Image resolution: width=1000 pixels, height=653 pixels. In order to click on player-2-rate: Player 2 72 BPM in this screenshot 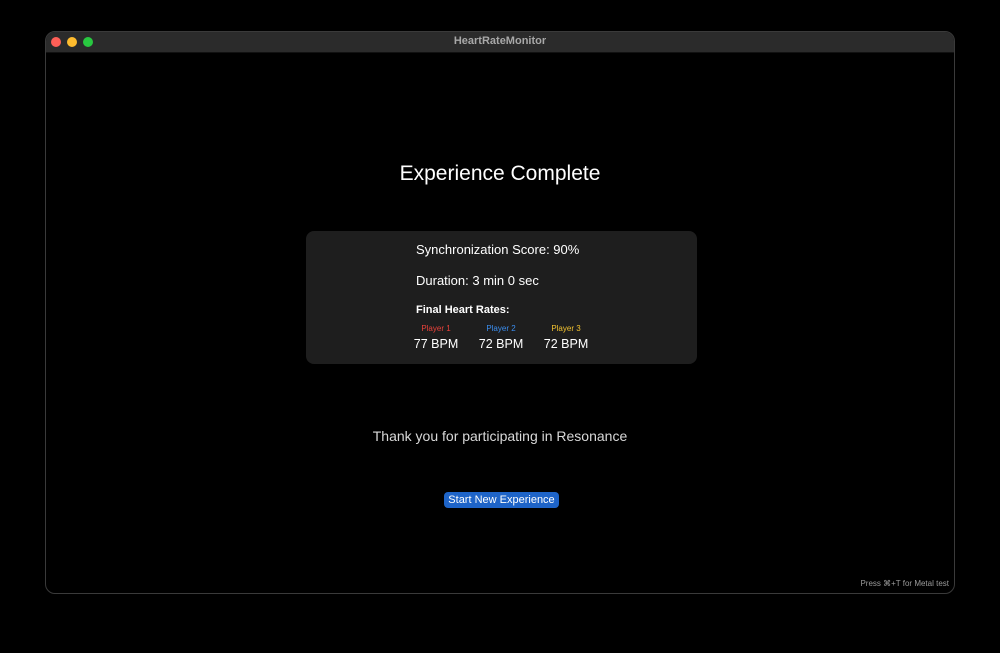, I will do `click(501, 337)`.